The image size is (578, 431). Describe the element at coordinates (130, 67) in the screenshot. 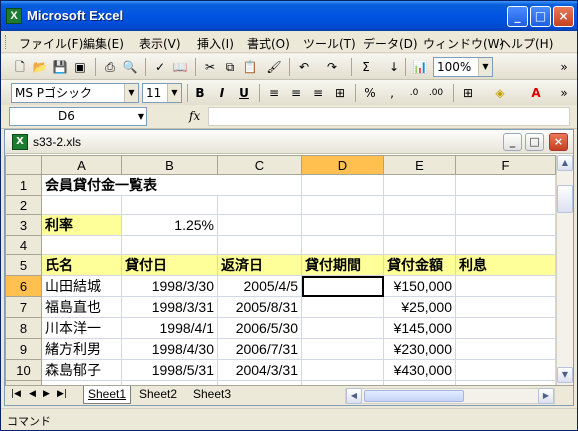

I see `print-preview-icon: 🔍` at that location.